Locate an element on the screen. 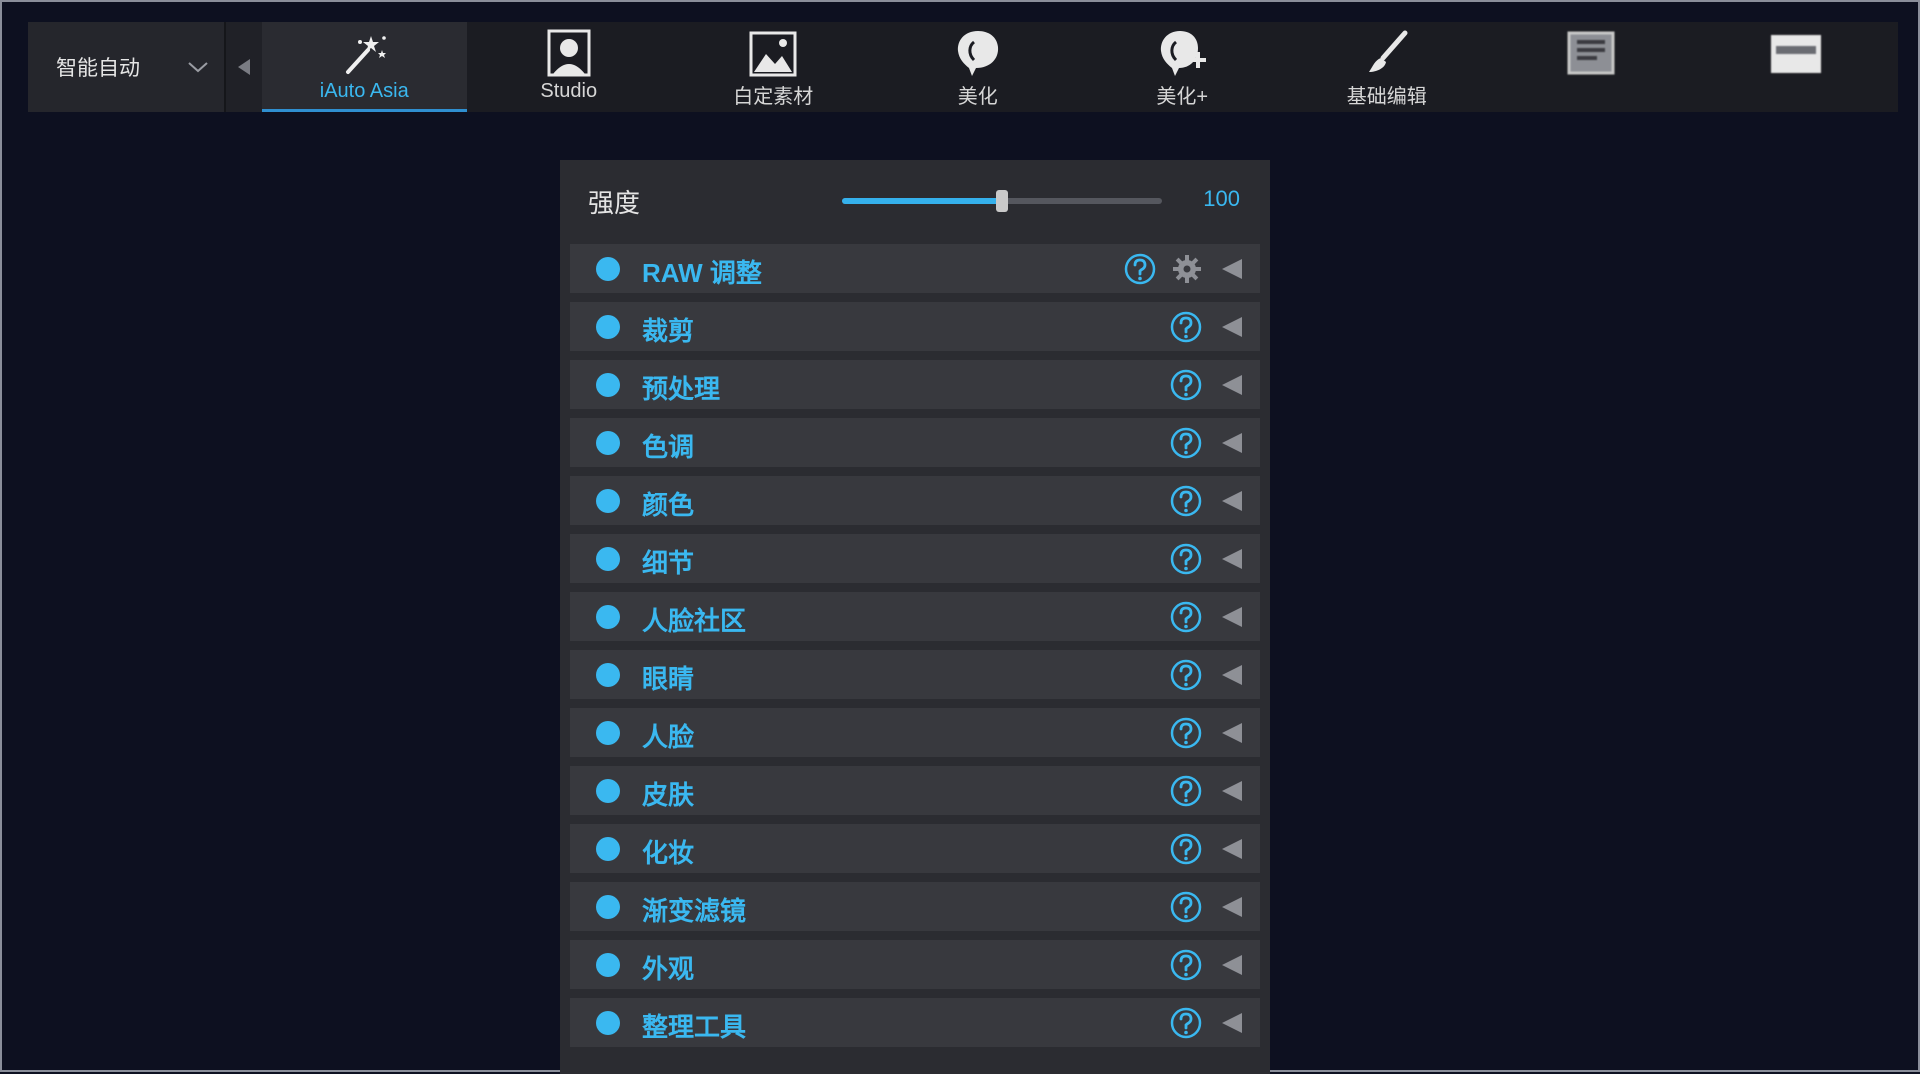 The image size is (1920, 1074). module-label: 化妆 is located at coordinates (668, 853).